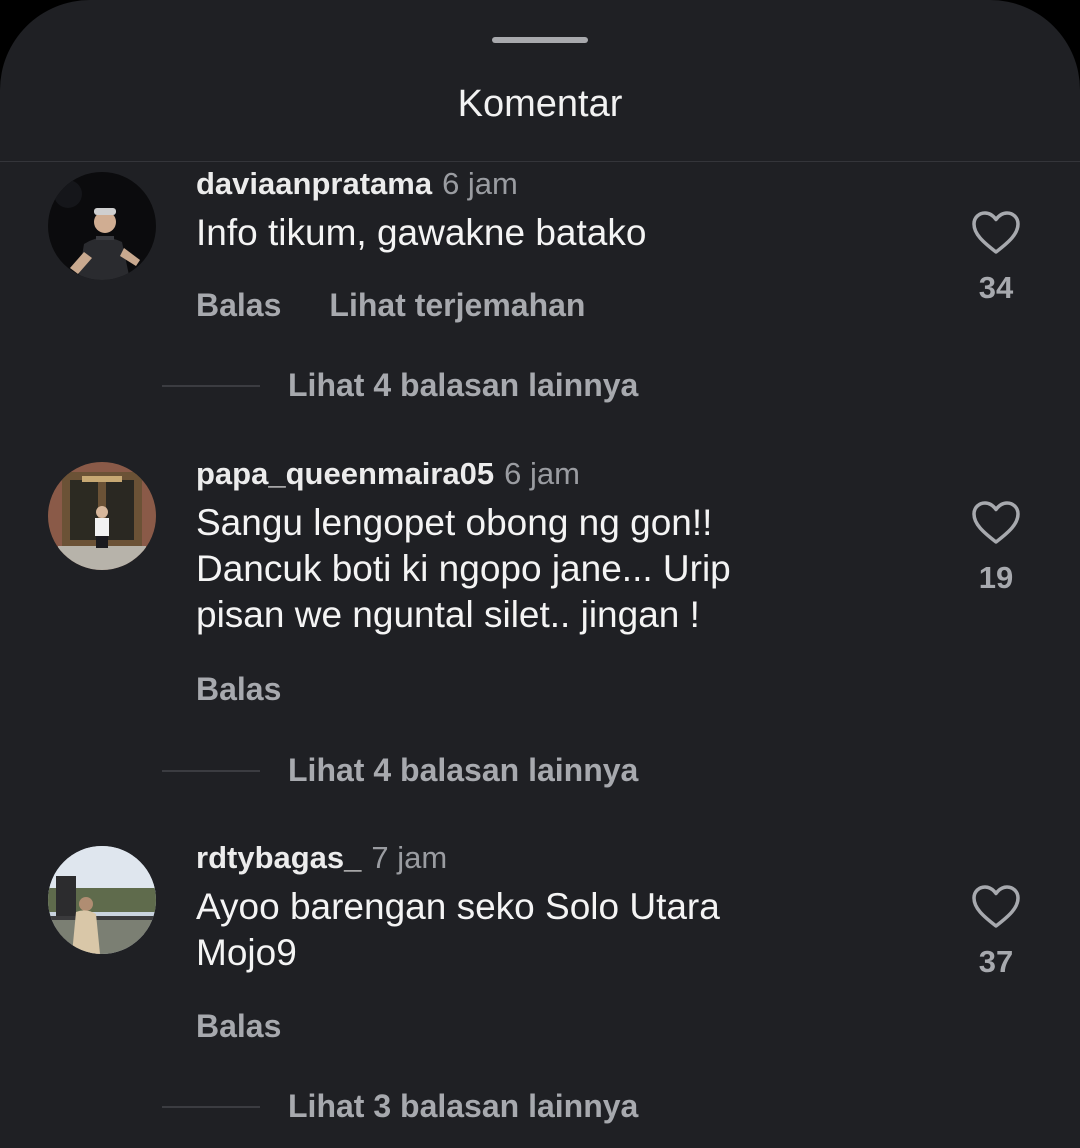  What do you see at coordinates (314, 183) in the screenshot?
I see `comment-username: daviaanpratama` at bounding box center [314, 183].